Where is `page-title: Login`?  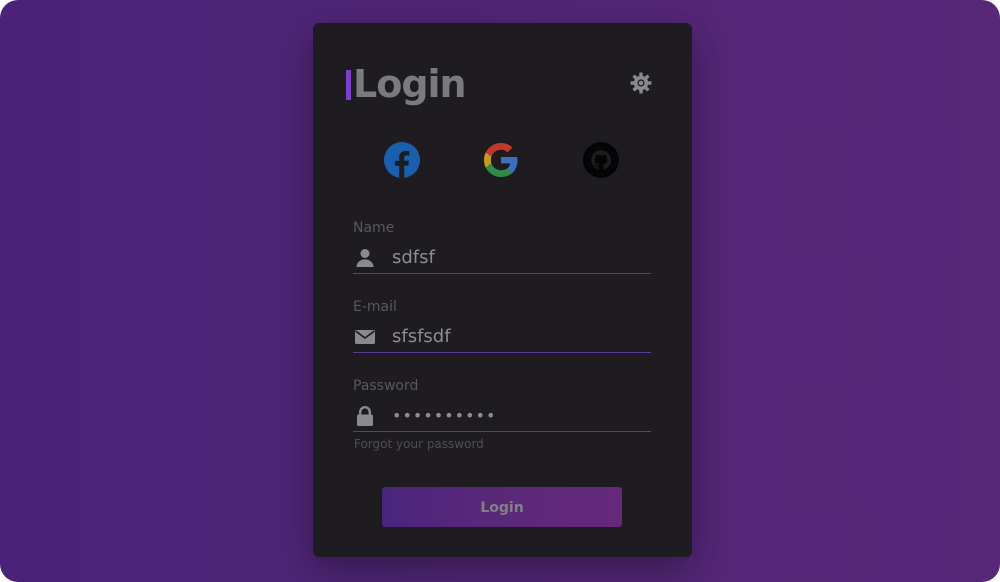
page-title: Login is located at coordinates (410, 84).